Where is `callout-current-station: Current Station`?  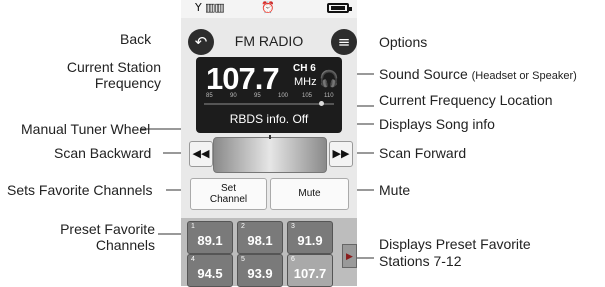
callout-current-station: Current Station is located at coordinates (113, 67).